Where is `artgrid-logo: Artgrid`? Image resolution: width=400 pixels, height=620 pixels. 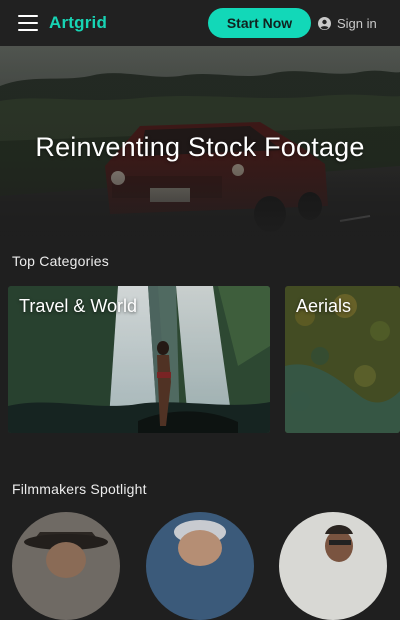
artgrid-logo: Artgrid is located at coordinates (78, 23).